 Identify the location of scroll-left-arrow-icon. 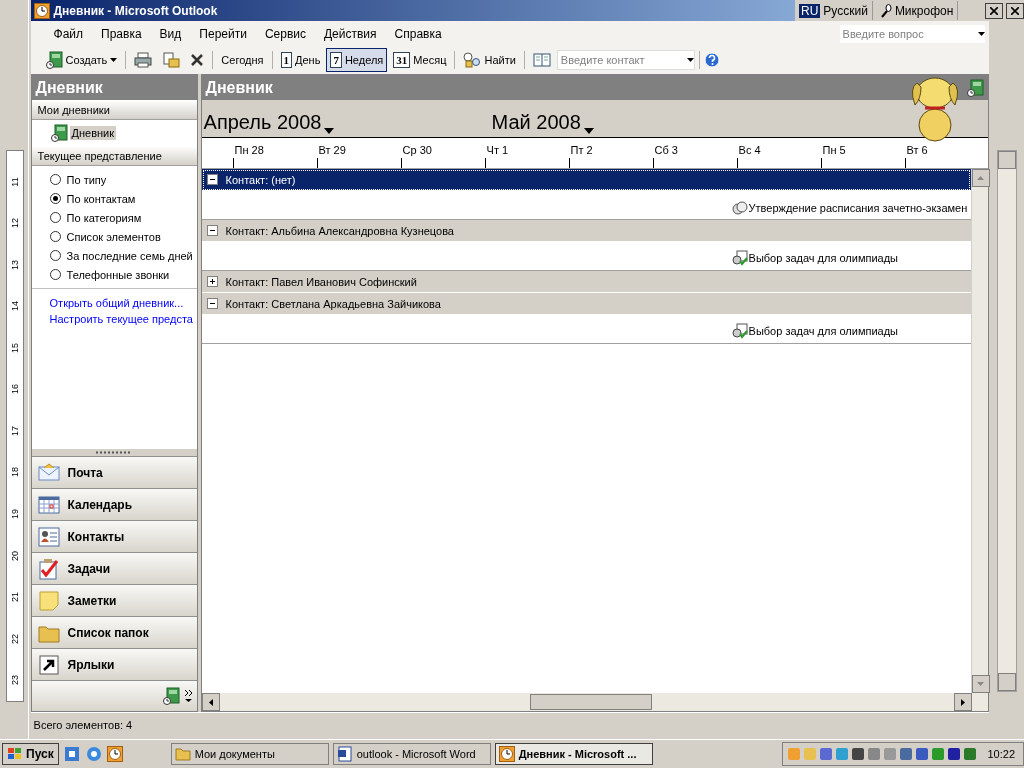
(210, 702).